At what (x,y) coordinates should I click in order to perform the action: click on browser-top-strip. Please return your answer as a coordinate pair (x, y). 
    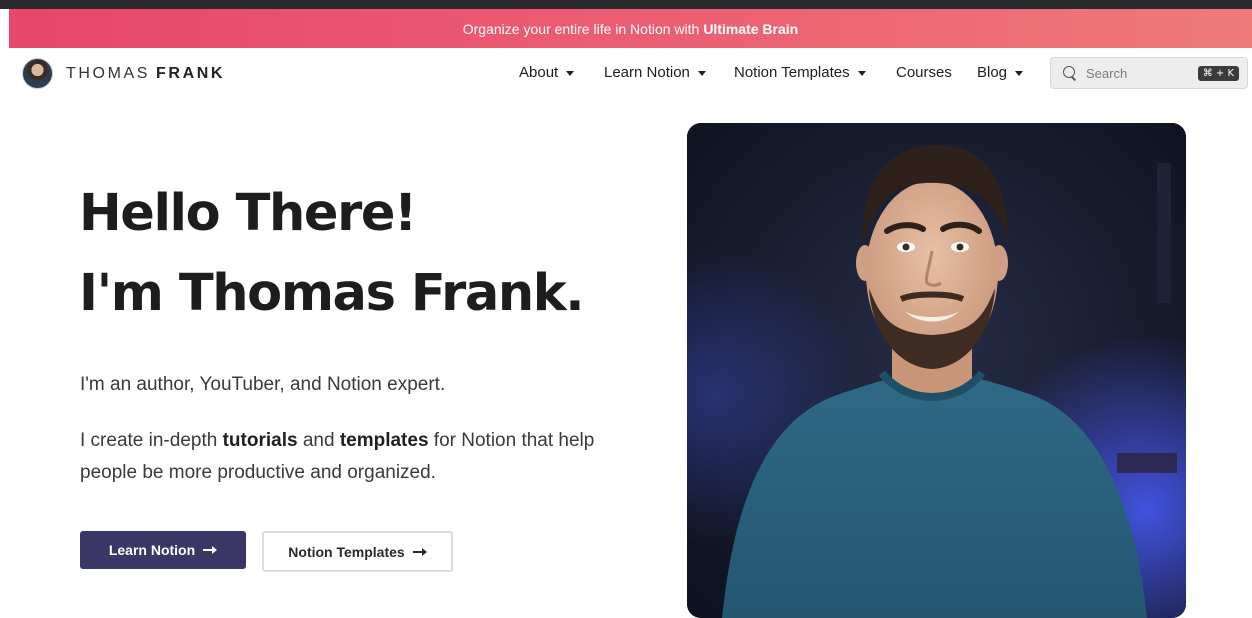
    Looking at the image, I should click on (626, 4).